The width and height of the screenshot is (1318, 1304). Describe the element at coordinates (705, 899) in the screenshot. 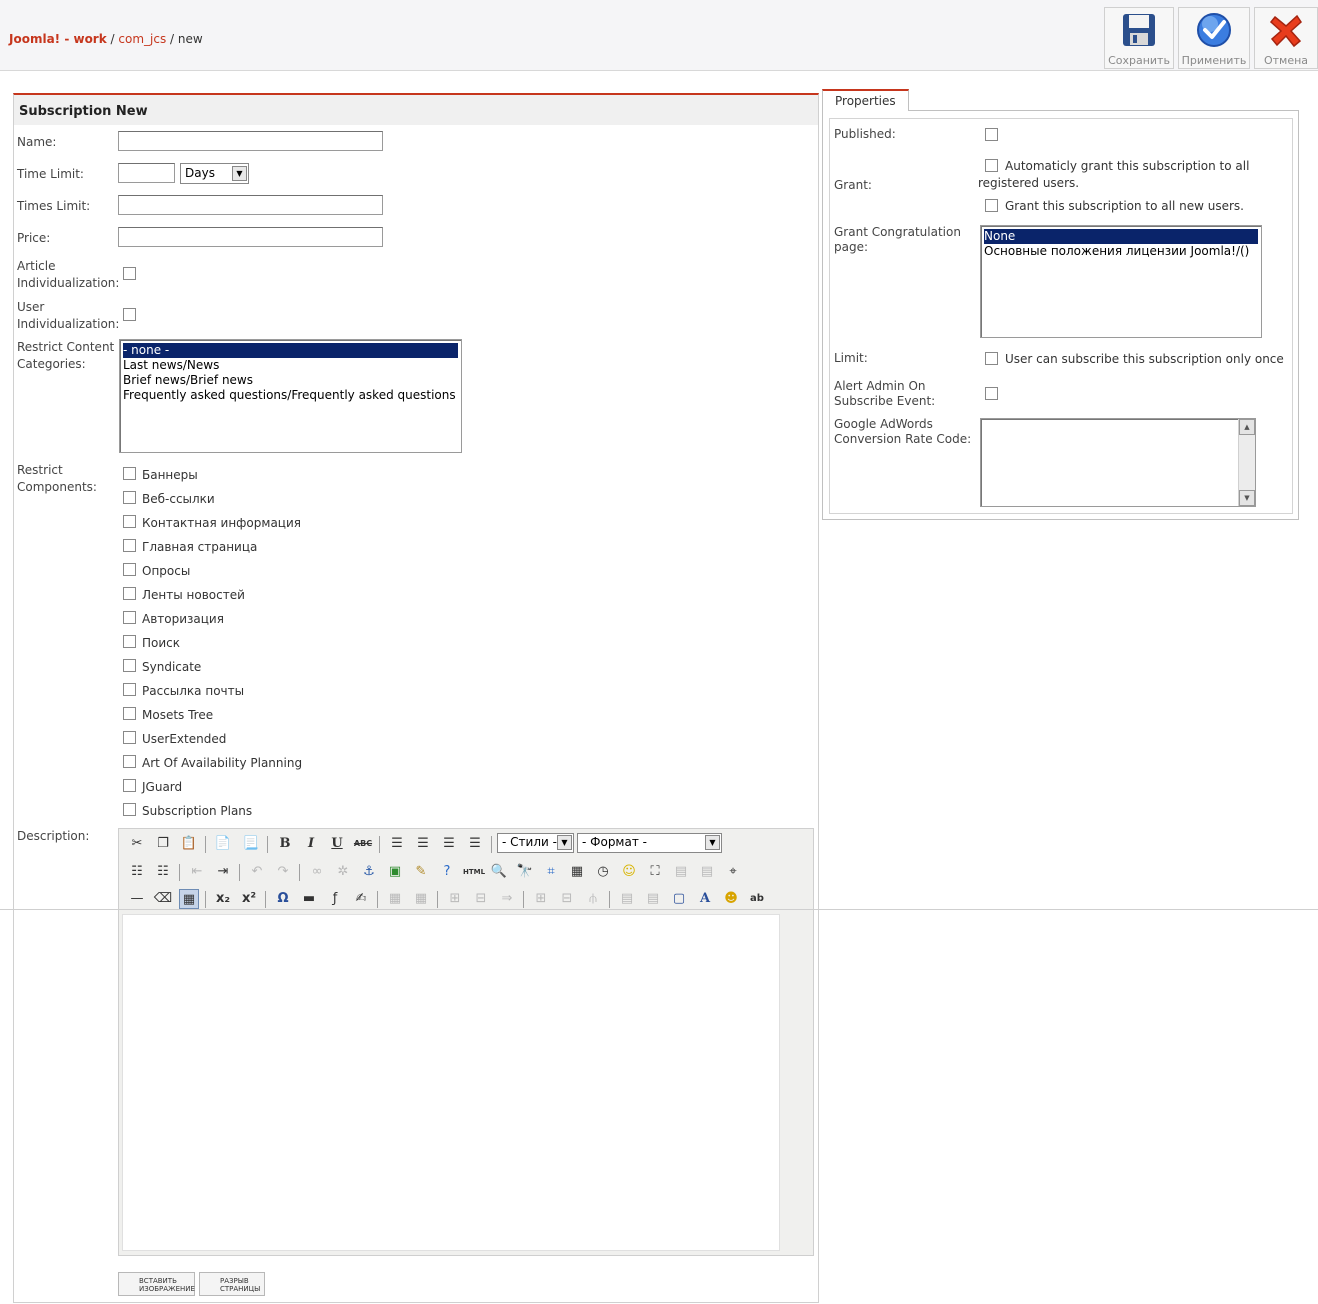

I see `styles-icon: A` at that location.